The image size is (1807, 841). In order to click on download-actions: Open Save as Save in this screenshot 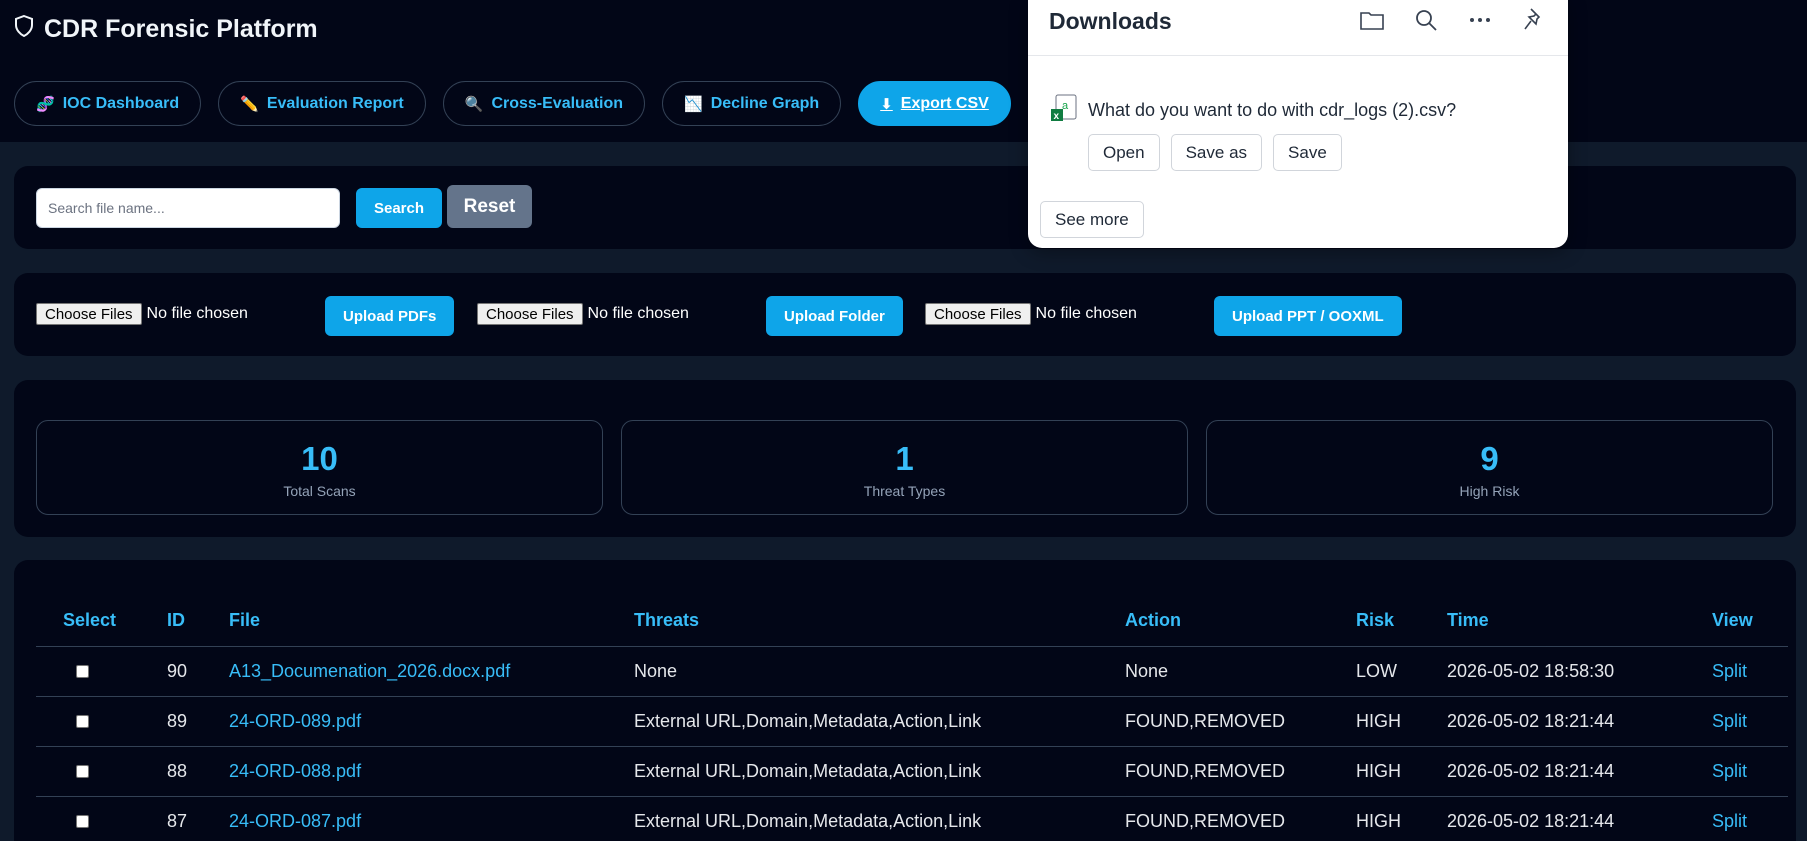, I will do `click(1215, 152)`.